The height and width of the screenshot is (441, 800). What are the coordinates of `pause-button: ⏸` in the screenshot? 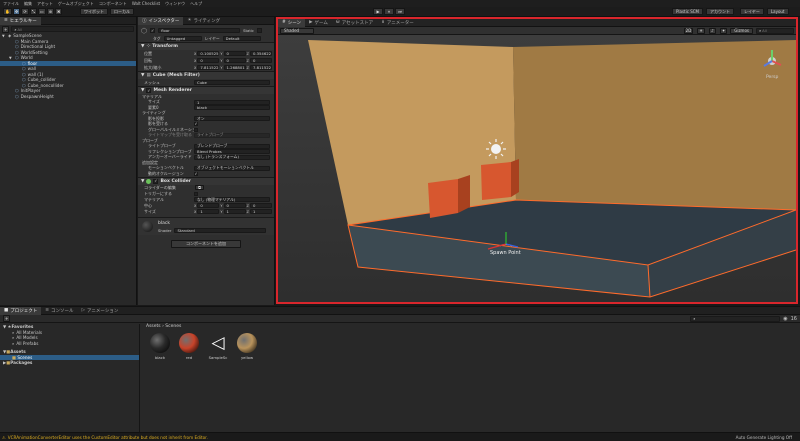 It's located at (389, 11).